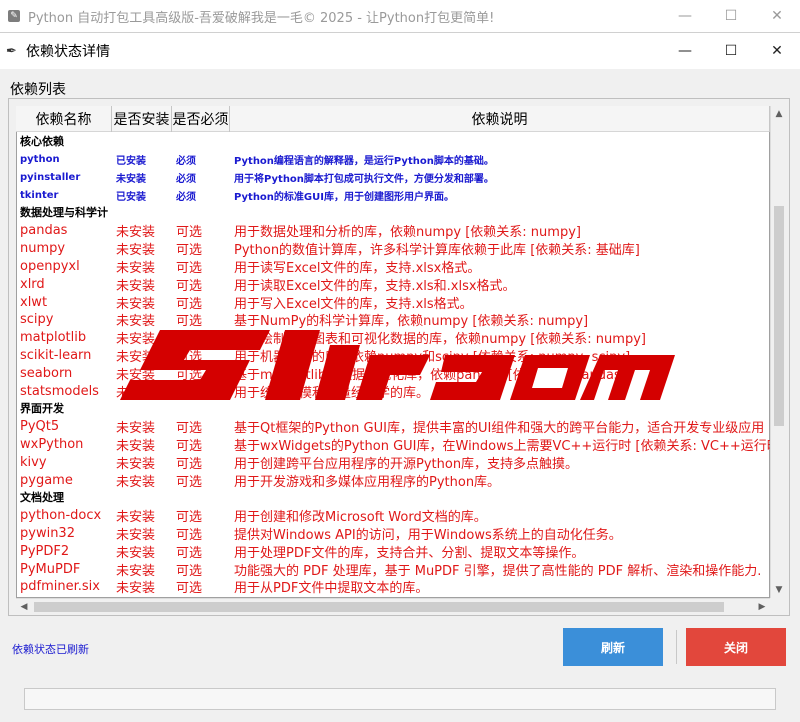 Image resolution: width=800 pixels, height=722 pixels. I want to click on dependency-description: 用于开发游戏和多媒体应用程序的Python库。, so click(367, 482).